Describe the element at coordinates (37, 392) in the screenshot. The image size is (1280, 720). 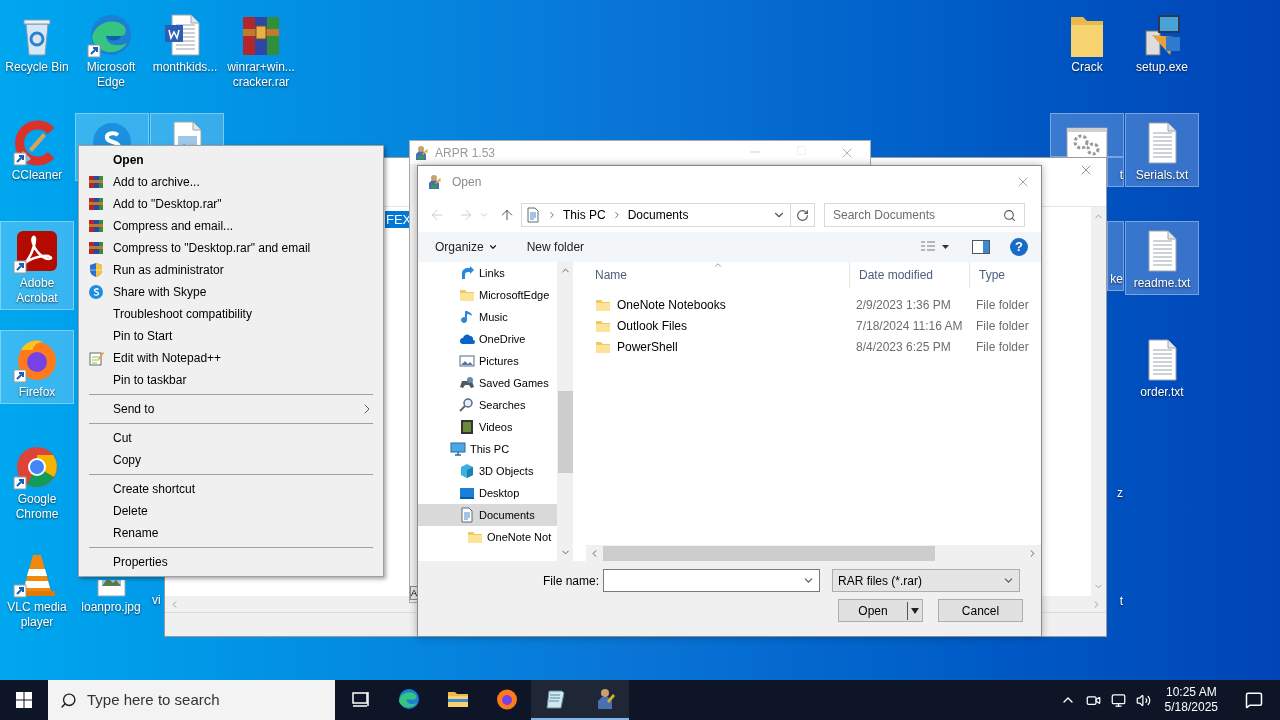
I see `icon-label: Firefox` at that location.